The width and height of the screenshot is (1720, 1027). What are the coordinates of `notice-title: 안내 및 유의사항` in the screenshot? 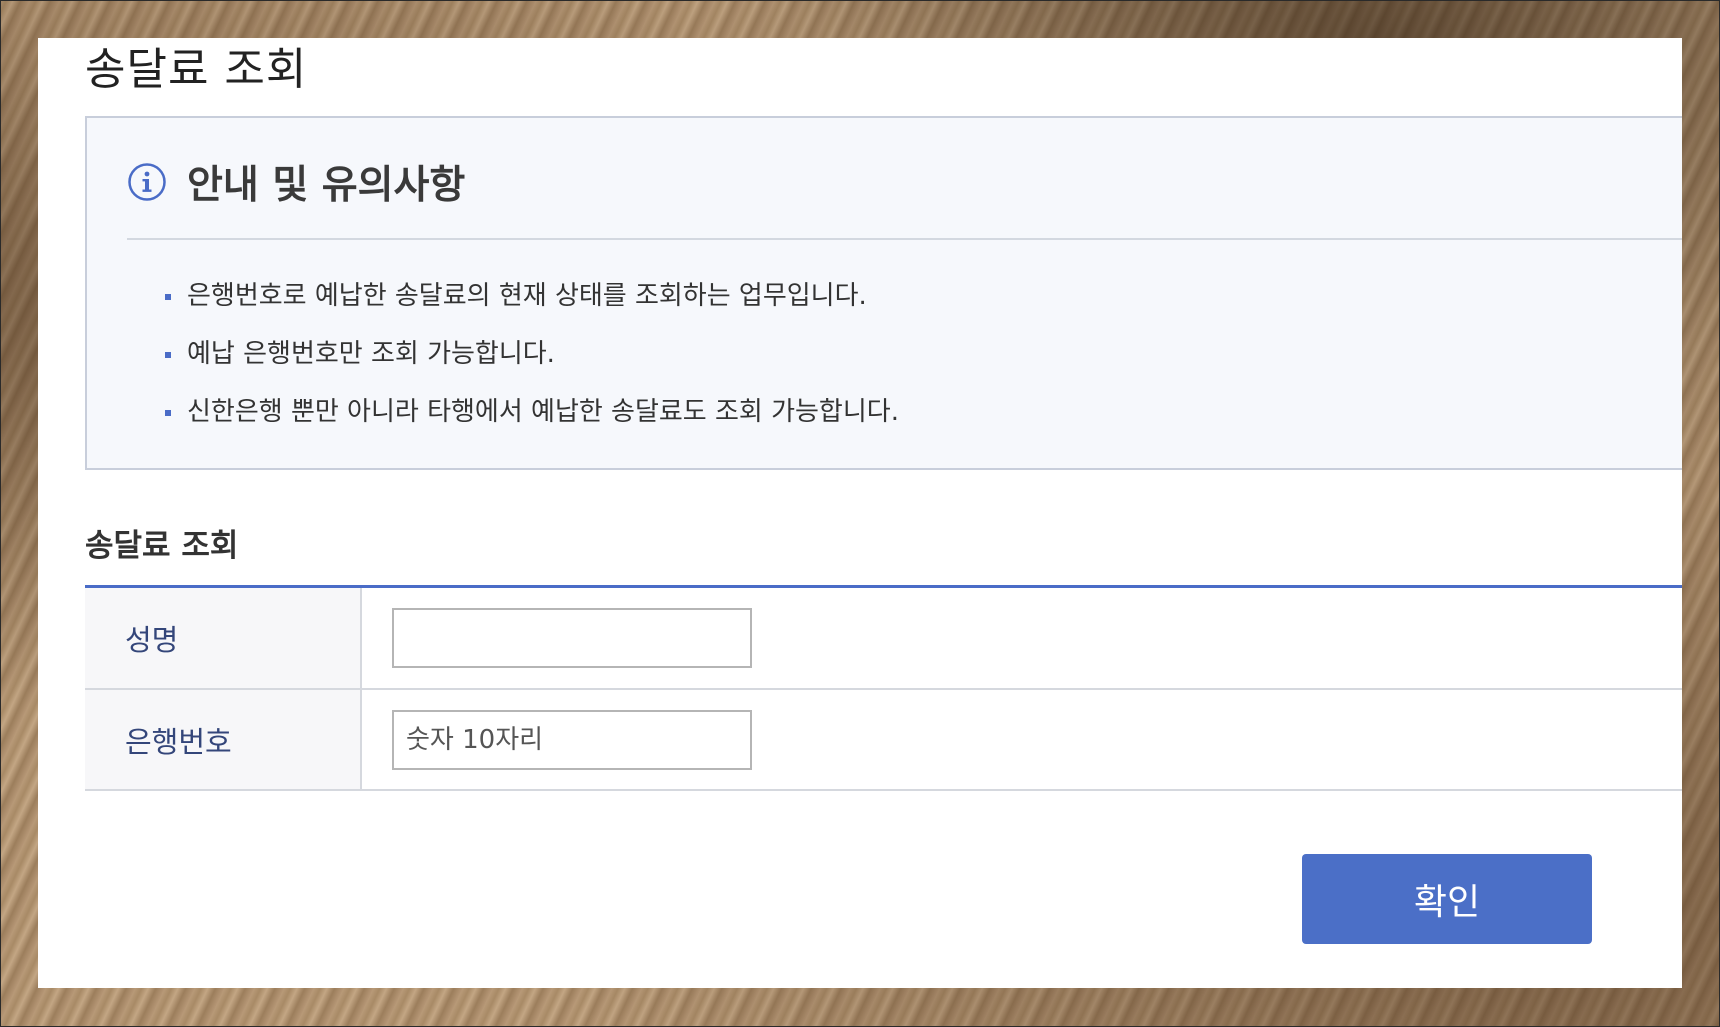 It's located at (326, 185).